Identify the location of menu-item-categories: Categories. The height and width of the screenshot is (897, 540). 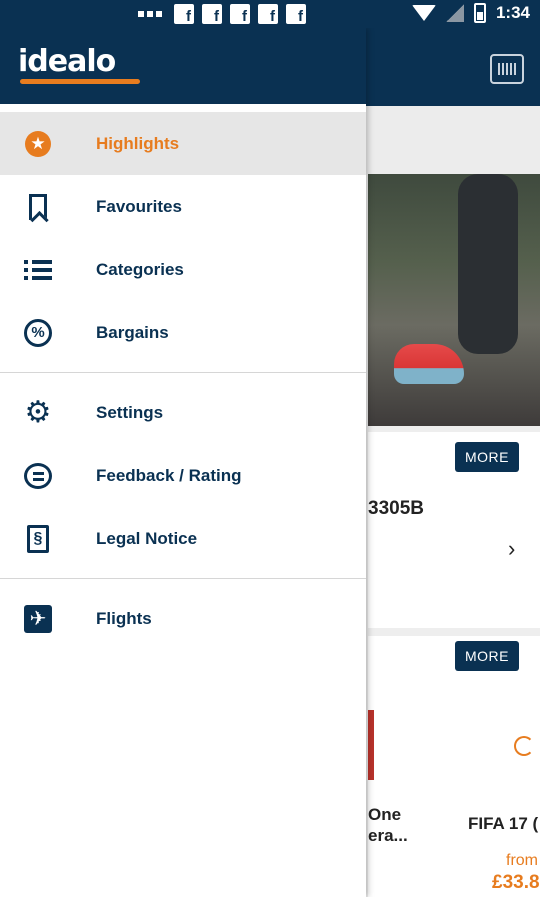
(183, 269).